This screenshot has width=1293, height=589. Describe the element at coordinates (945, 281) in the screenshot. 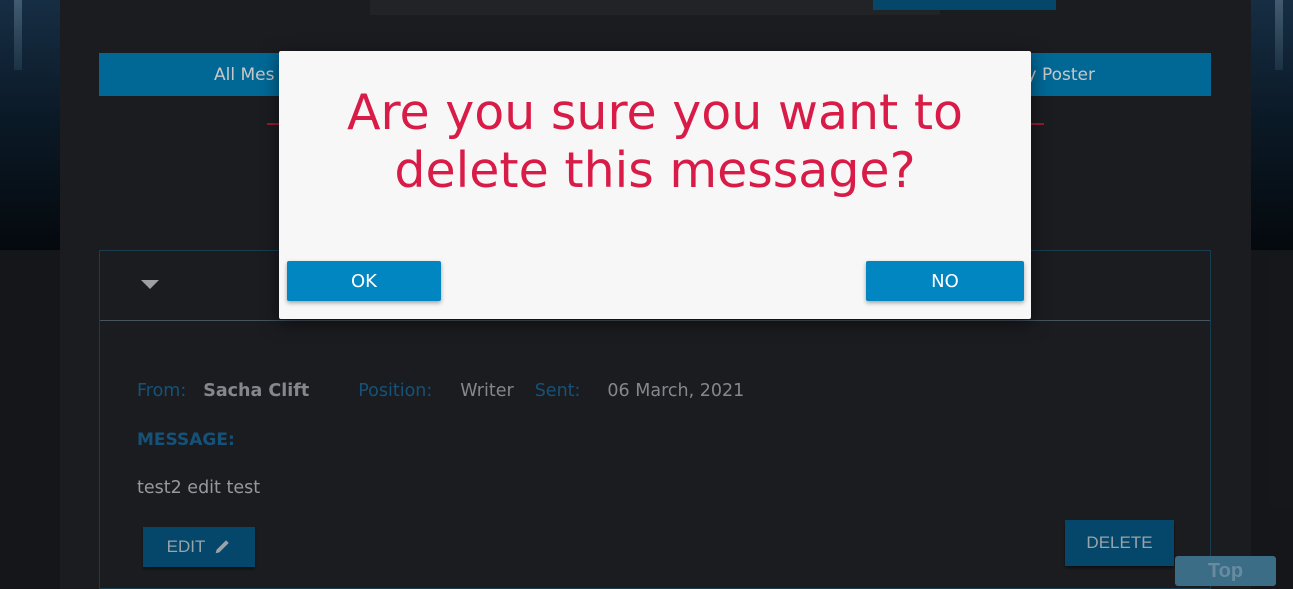

I see `no-button: NO` at that location.